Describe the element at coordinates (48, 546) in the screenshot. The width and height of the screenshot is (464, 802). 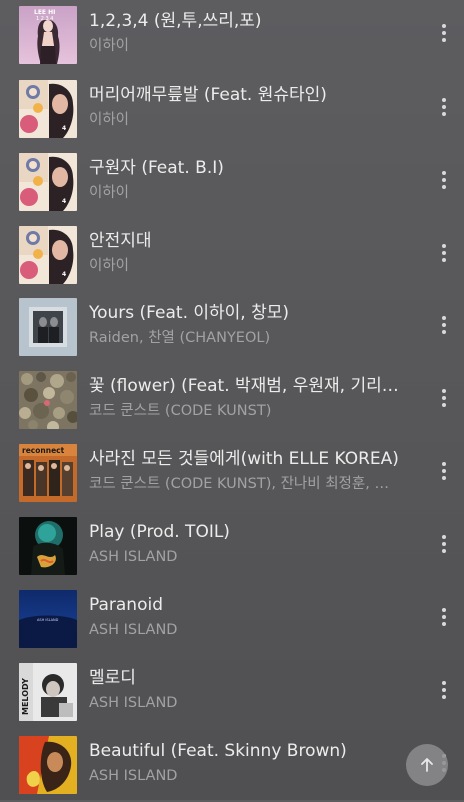
I see `album-art-play` at that location.